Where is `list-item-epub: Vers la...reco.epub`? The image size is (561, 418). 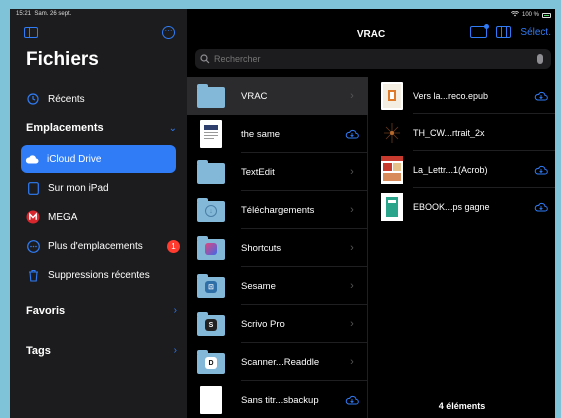
list-item-epub: Vers la...reco.epub is located at coordinates (462, 95).